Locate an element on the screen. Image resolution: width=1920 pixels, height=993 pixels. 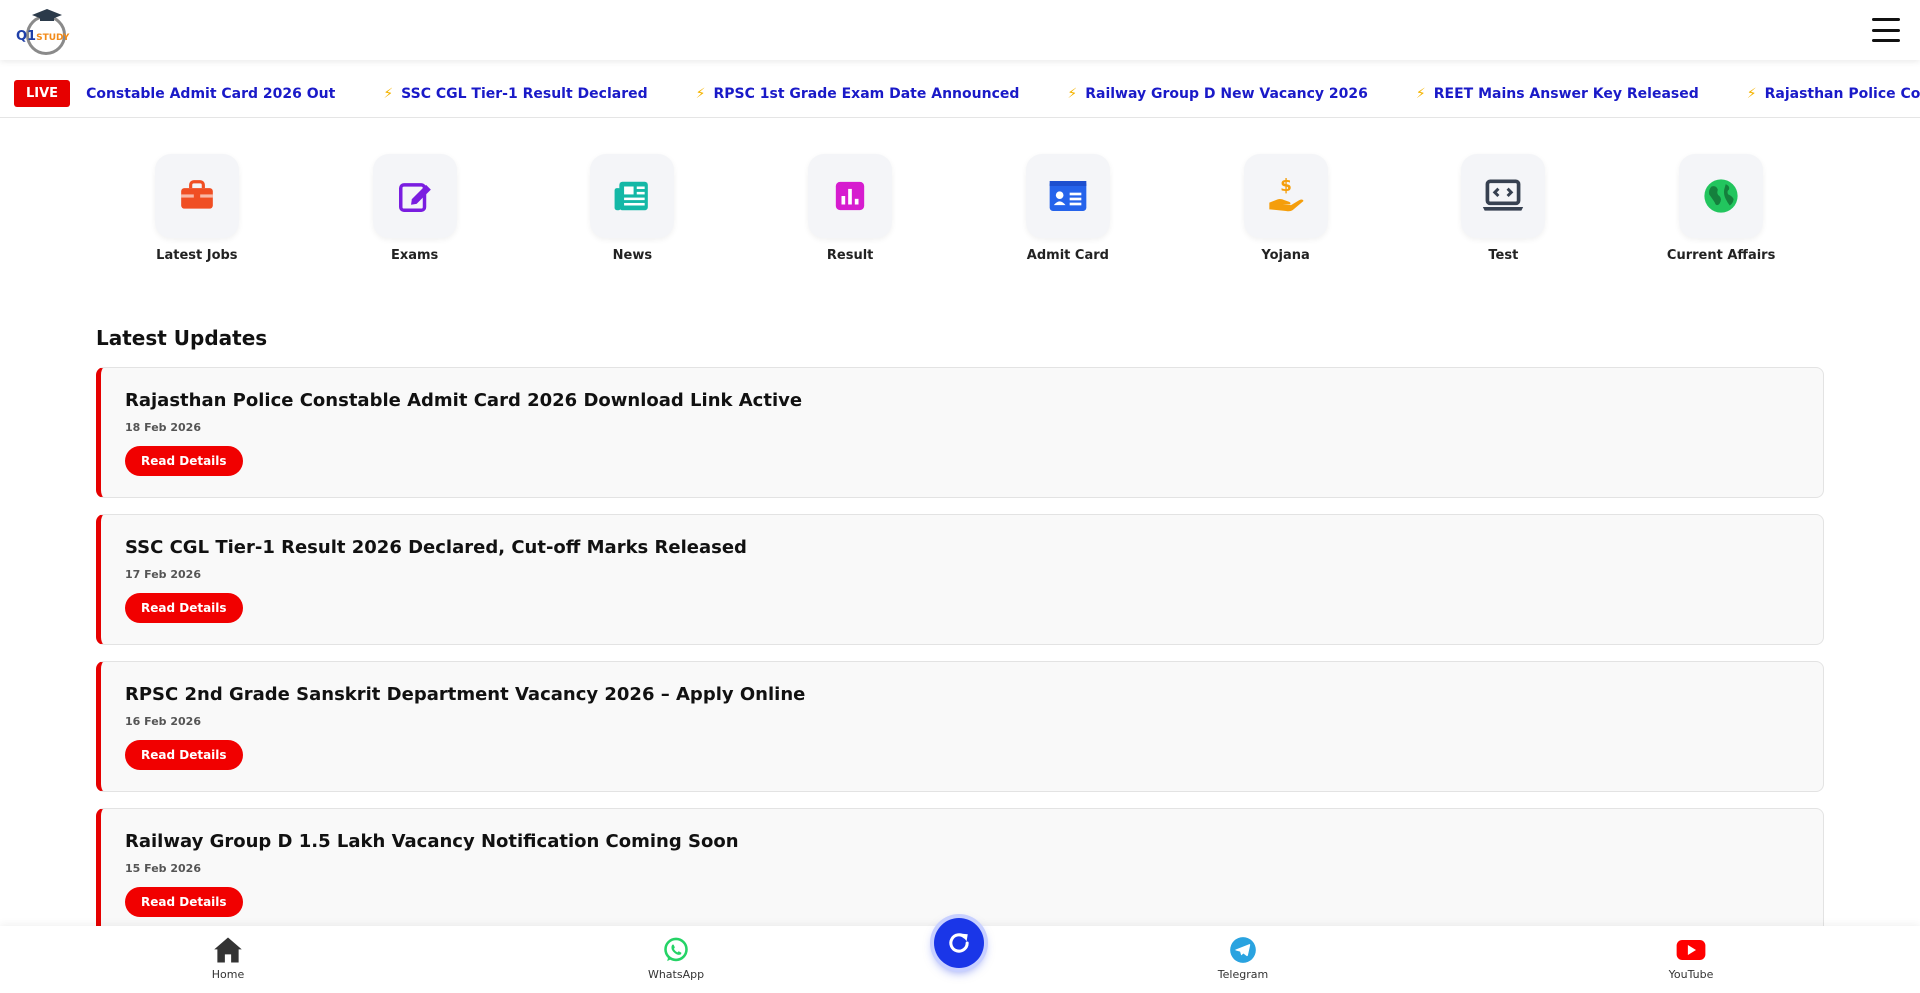
category-label: Result is located at coordinates (850, 255).